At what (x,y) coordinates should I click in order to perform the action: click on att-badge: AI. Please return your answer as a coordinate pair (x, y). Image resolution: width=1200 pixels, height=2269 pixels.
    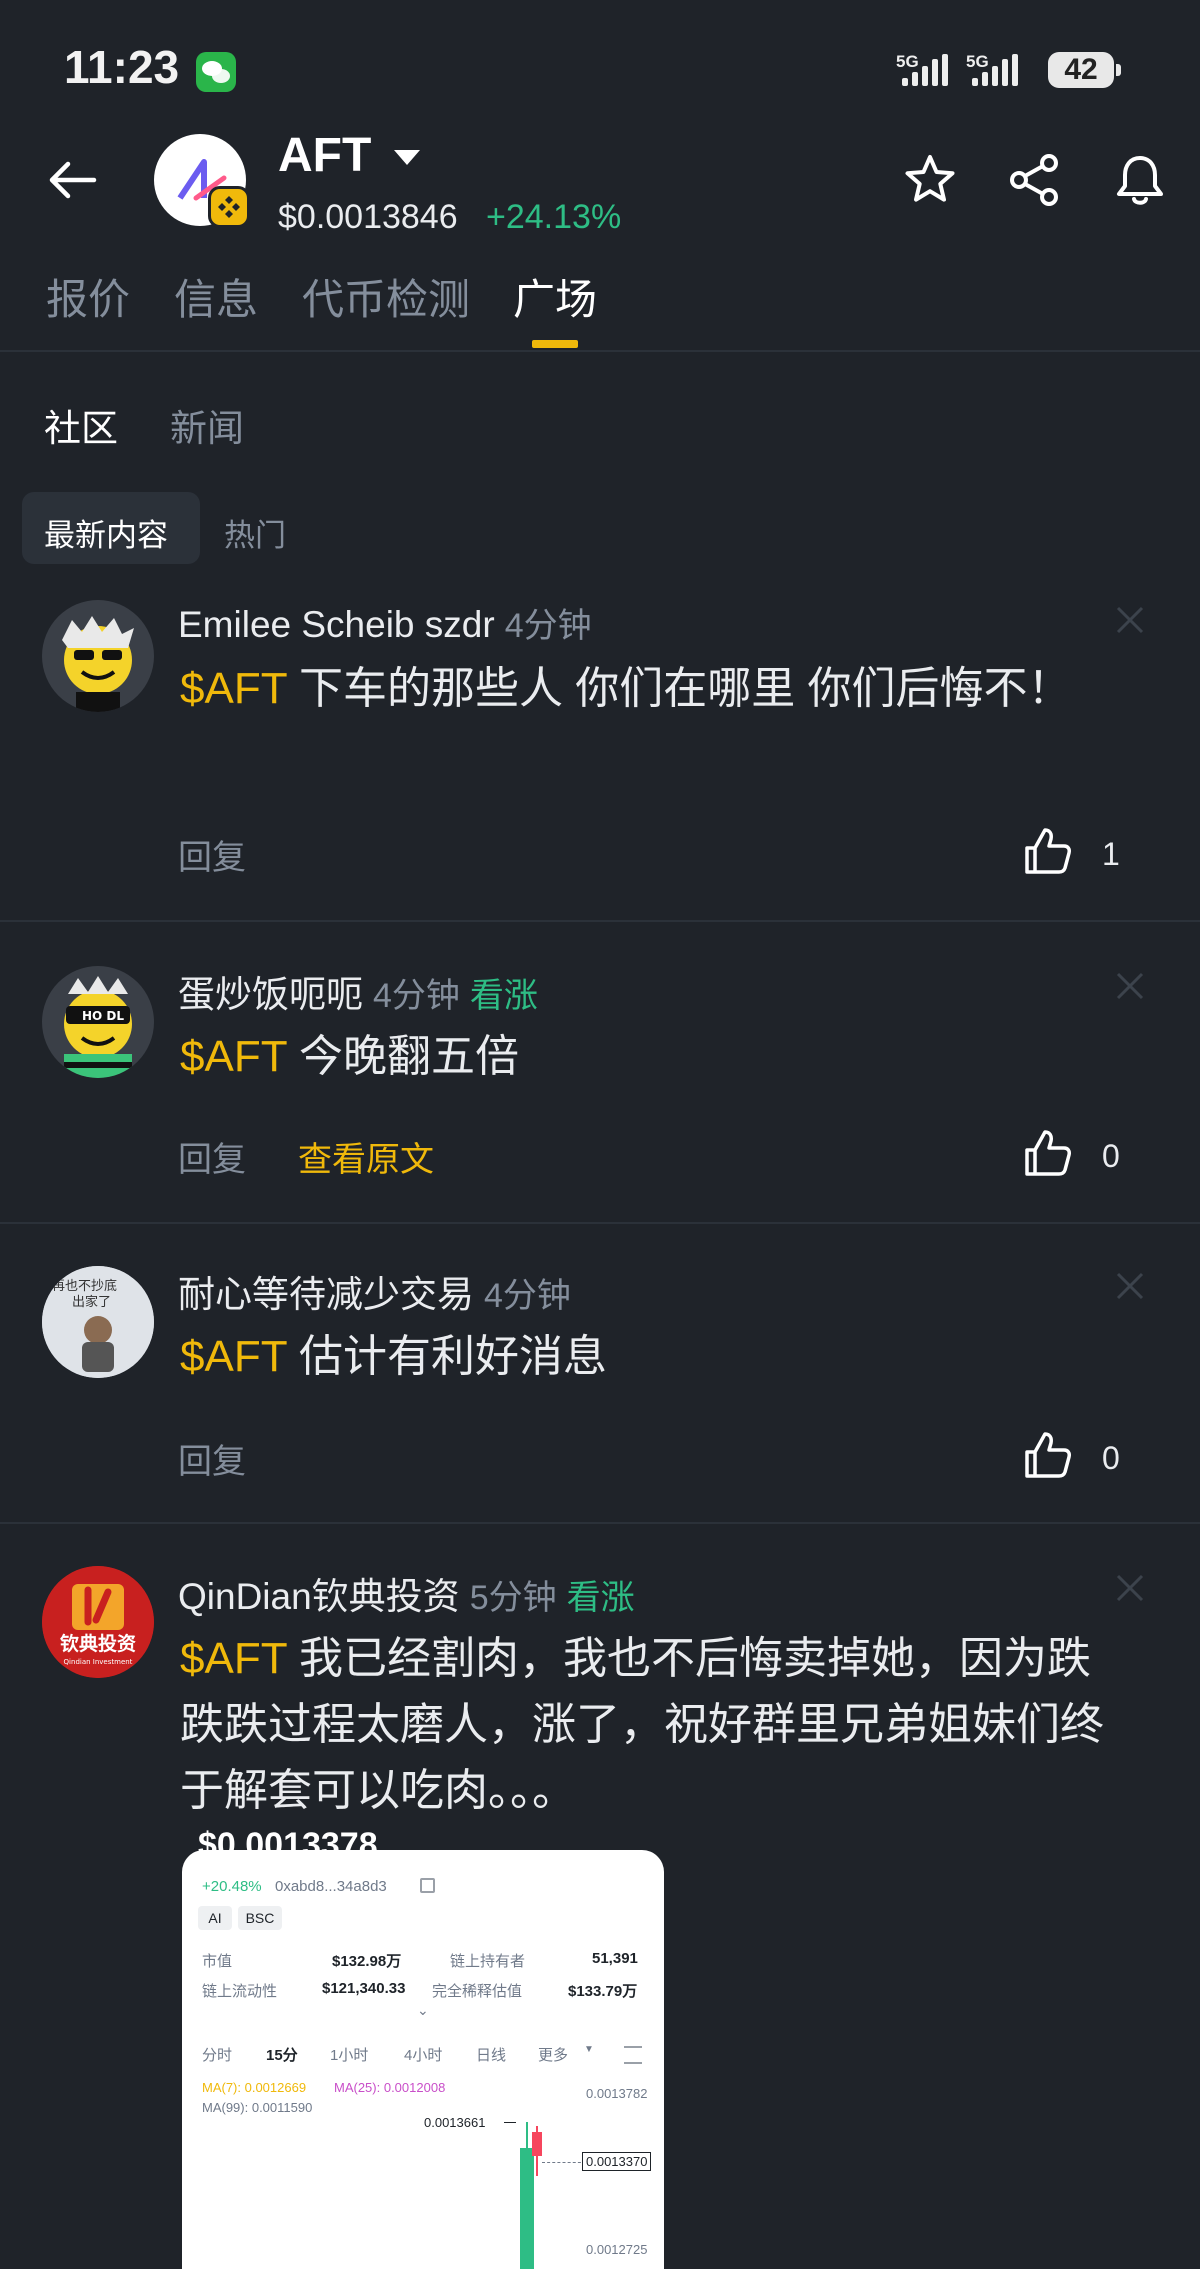
    Looking at the image, I should click on (215, 1918).